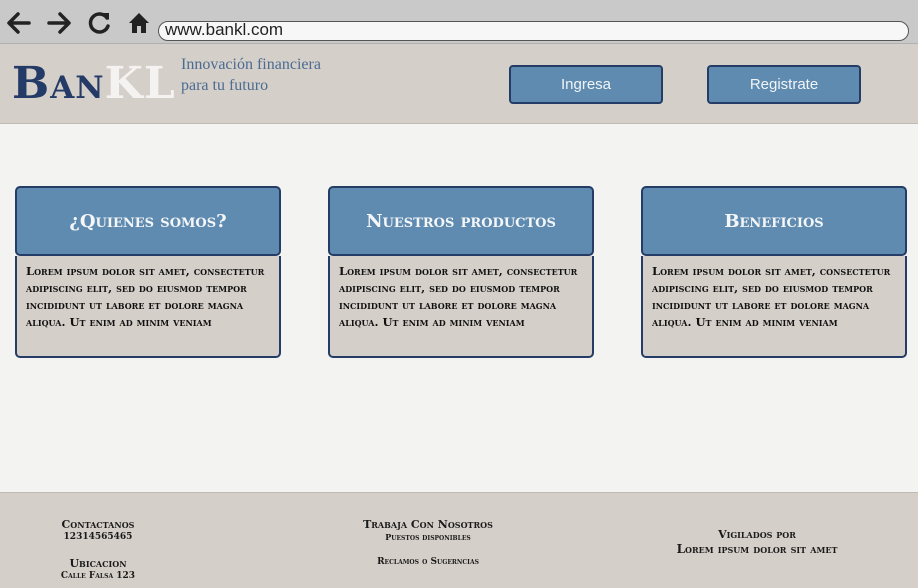 This screenshot has height=588, width=918. Describe the element at coordinates (586, 84) in the screenshot. I see `login-button: Ingresa` at that location.